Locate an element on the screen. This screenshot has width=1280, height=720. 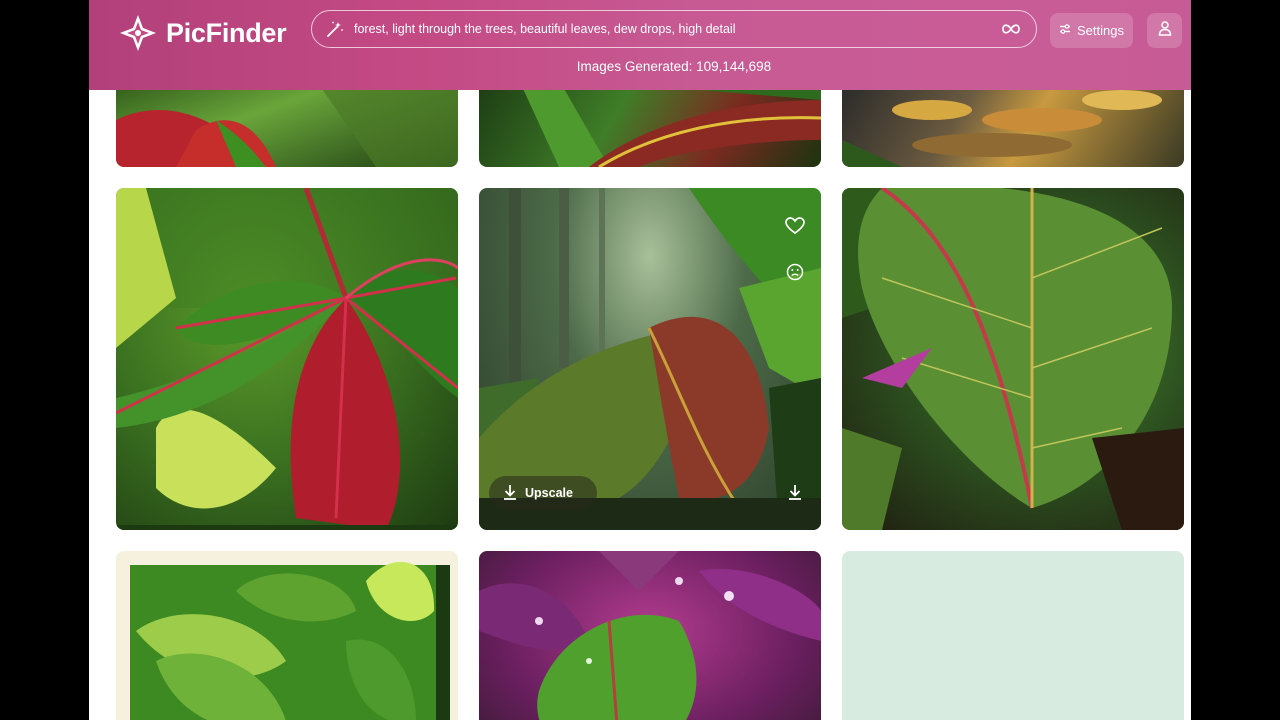
magic-wand-icon is located at coordinates (335, 29).